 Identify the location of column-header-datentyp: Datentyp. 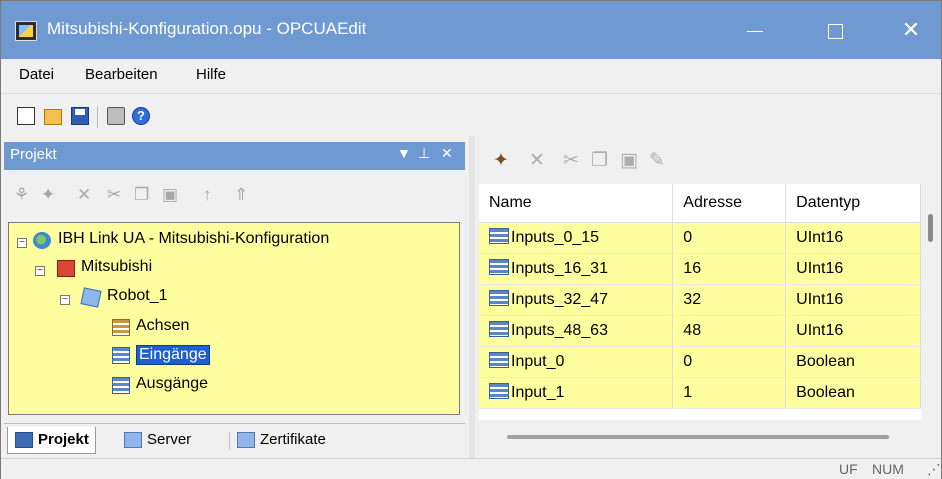
(853, 203).